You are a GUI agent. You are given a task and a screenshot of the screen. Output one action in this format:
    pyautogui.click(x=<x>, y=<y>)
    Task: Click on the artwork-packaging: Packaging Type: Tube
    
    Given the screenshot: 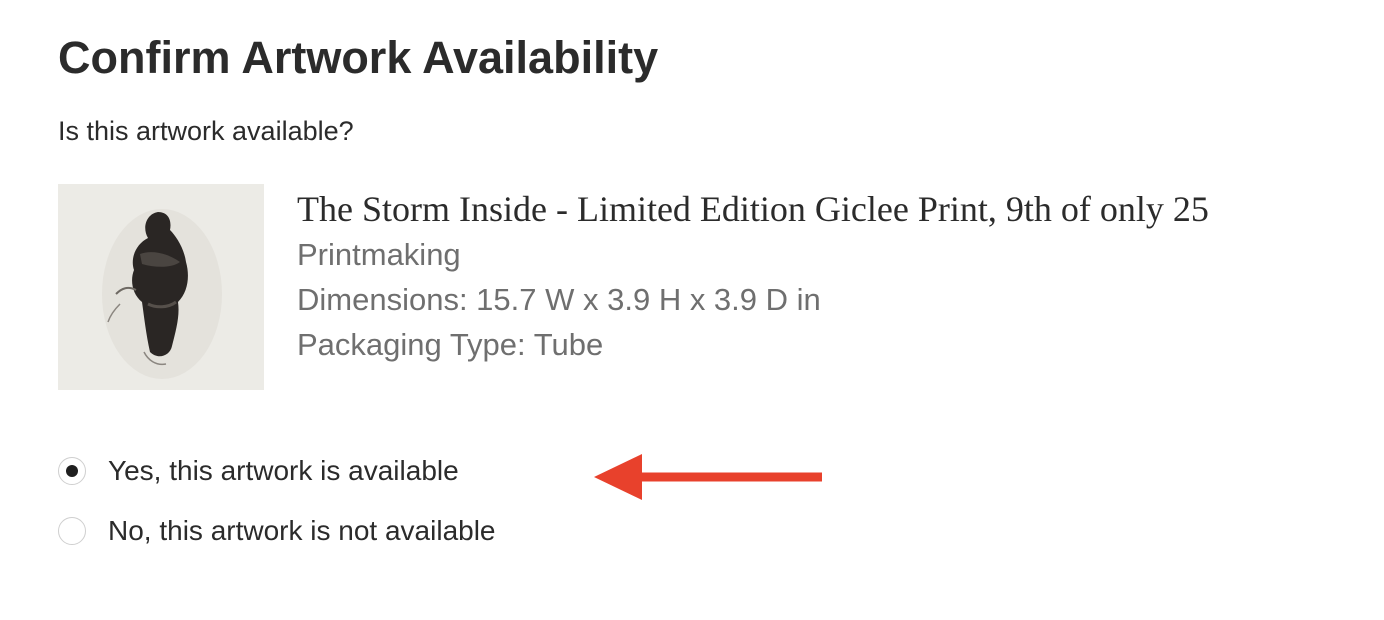 What is the action you would take?
    pyautogui.click(x=450, y=344)
    